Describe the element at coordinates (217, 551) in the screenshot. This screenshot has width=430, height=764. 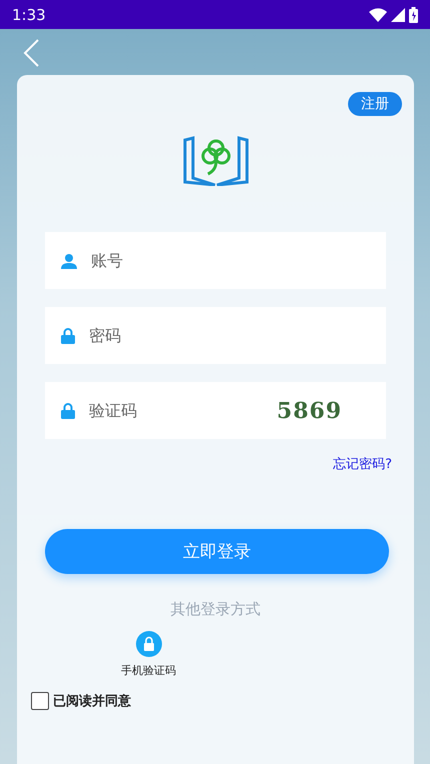
I see `login-button: 立即登录` at that location.